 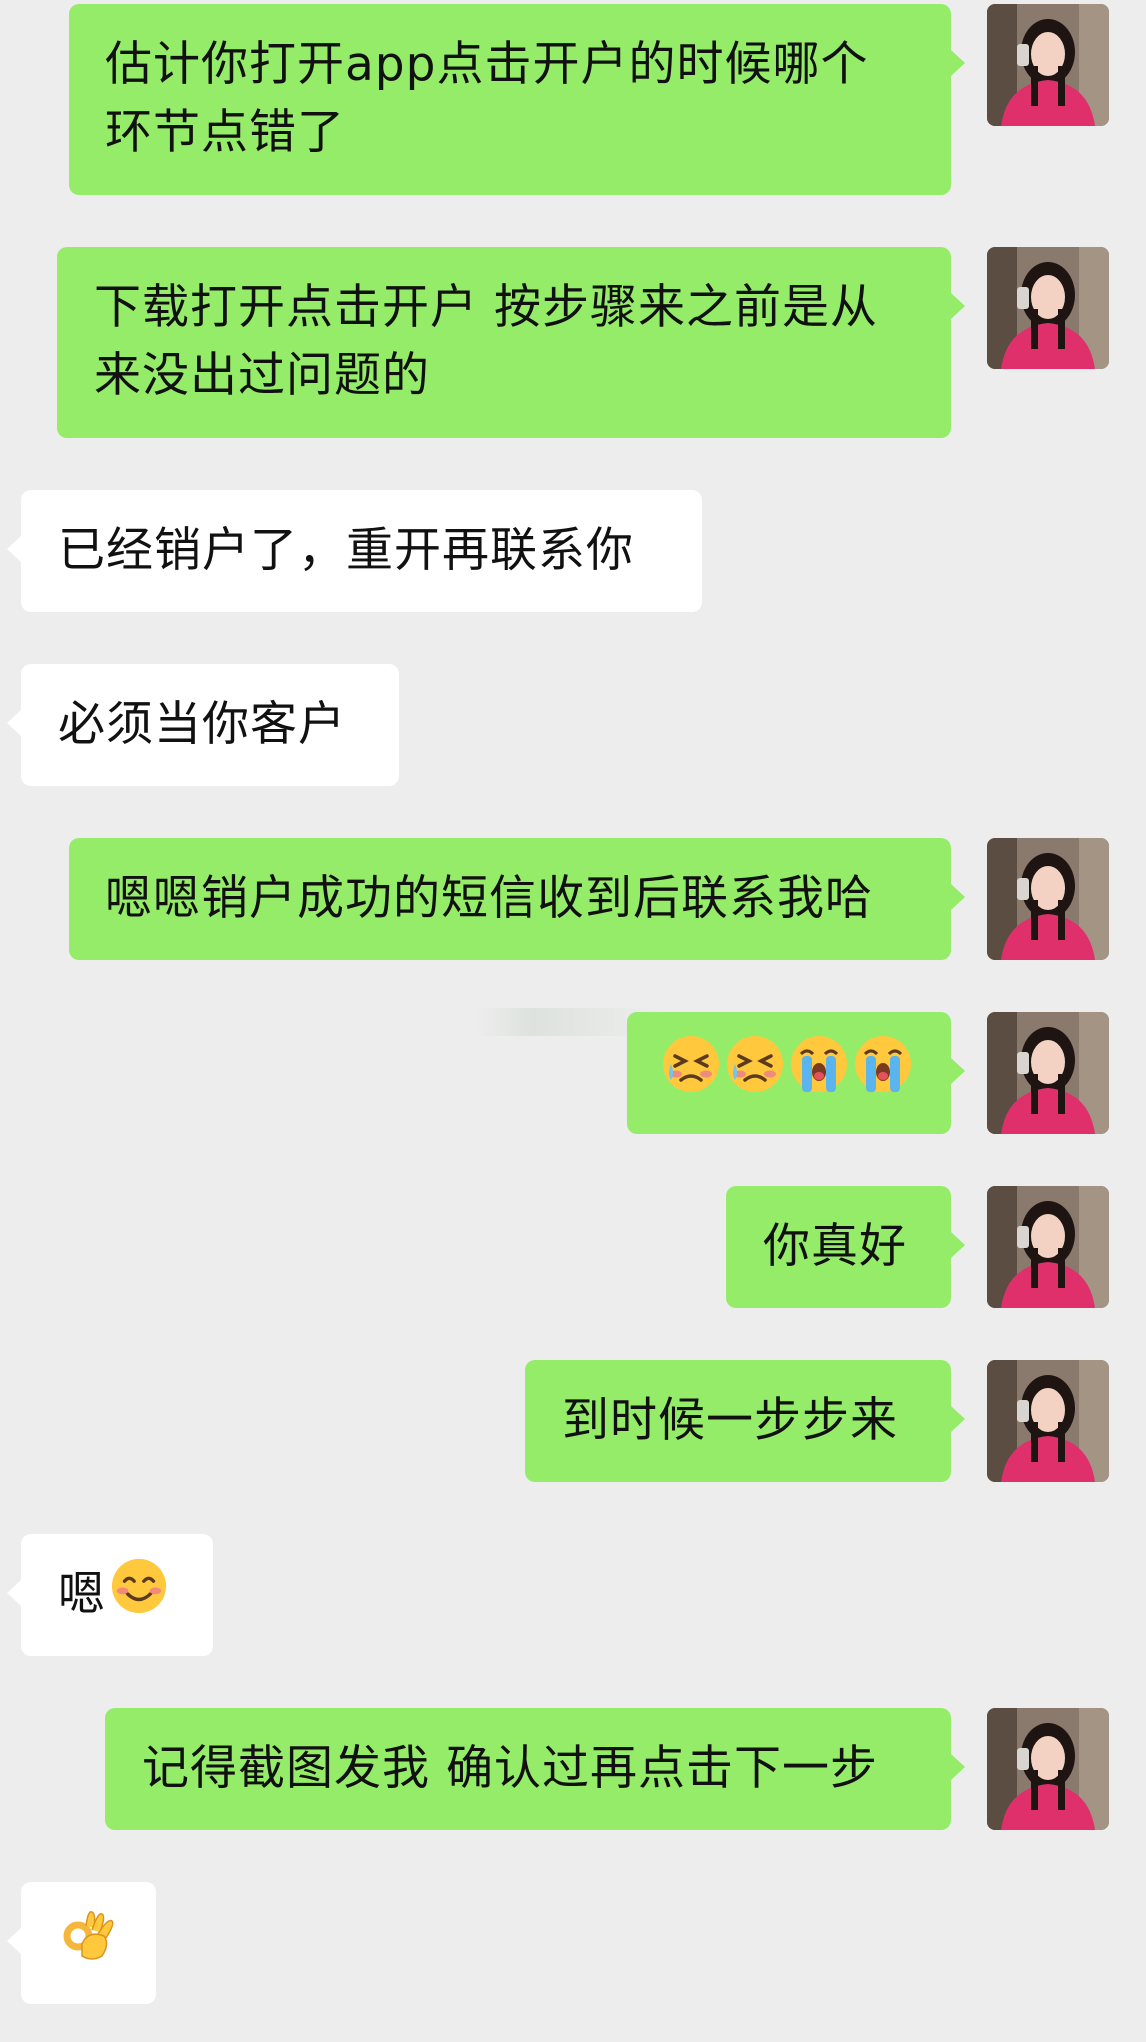 What do you see at coordinates (202, 724) in the screenshot?
I see `message-text: 必须当你客户` at bounding box center [202, 724].